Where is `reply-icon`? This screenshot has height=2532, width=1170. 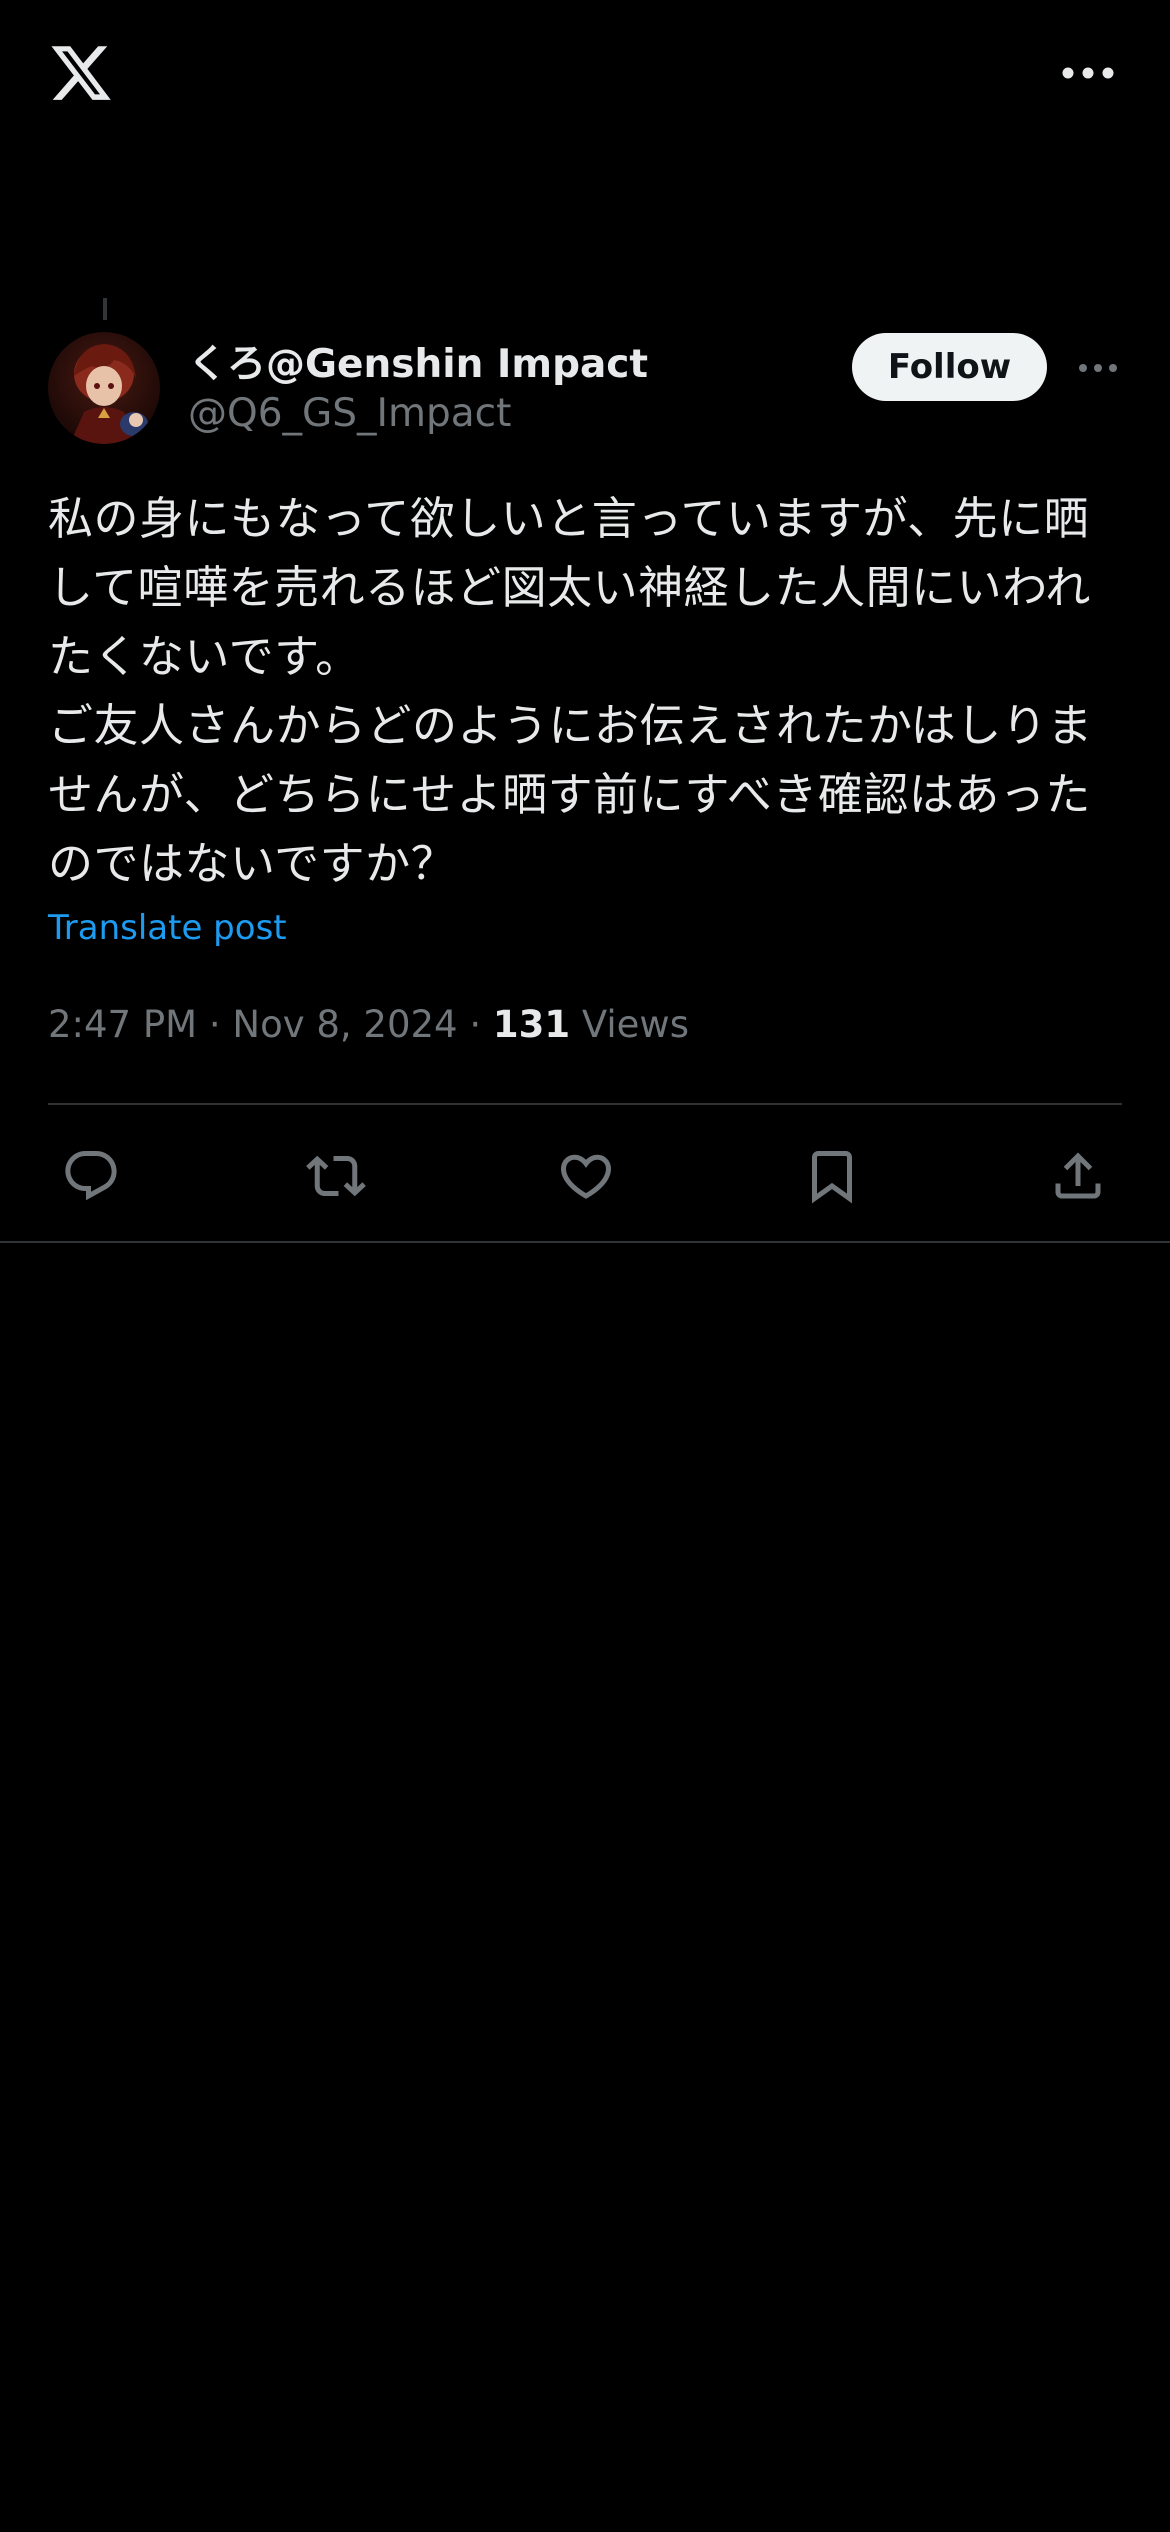 reply-icon is located at coordinates (91, 1176).